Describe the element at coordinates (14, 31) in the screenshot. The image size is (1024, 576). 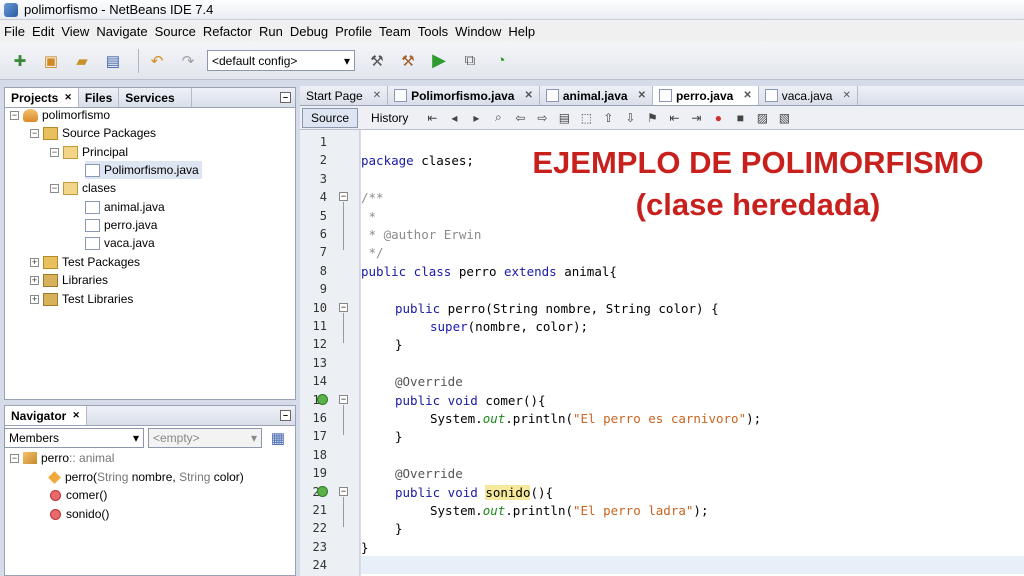
I see `menu-file: File` at that location.